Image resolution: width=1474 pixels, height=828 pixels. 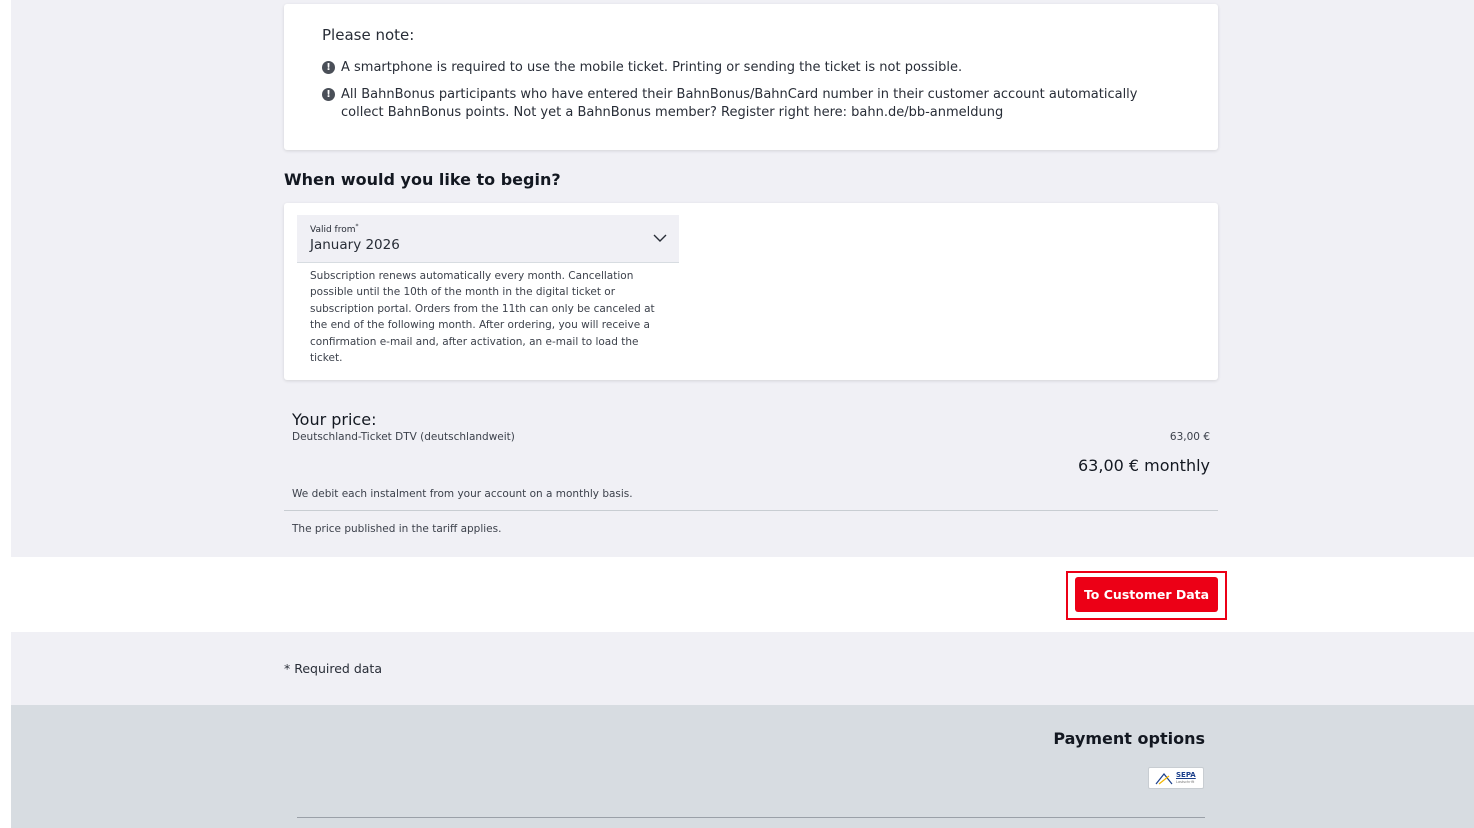 What do you see at coordinates (422, 179) in the screenshot?
I see `start-heading: When would you like to begin?` at bounding box center [422, 179].